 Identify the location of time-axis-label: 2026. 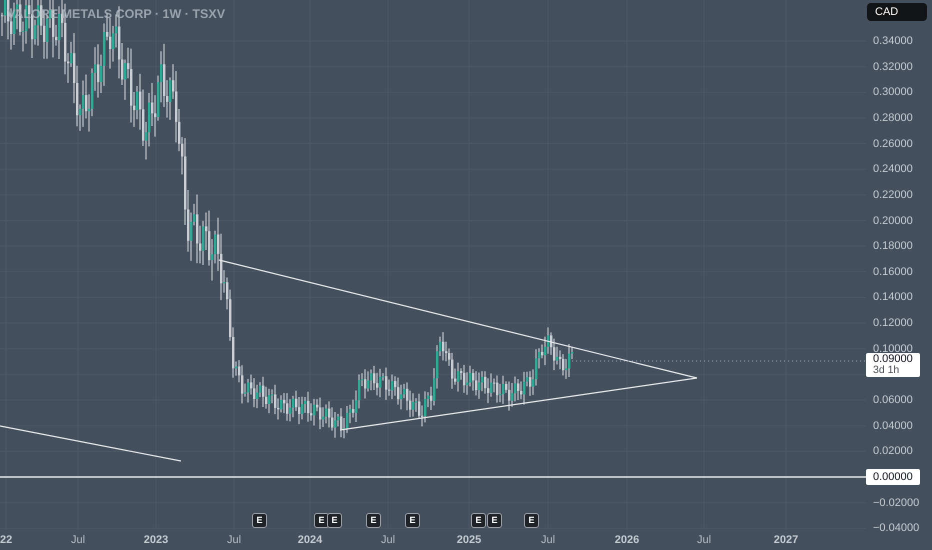
(627, 540).